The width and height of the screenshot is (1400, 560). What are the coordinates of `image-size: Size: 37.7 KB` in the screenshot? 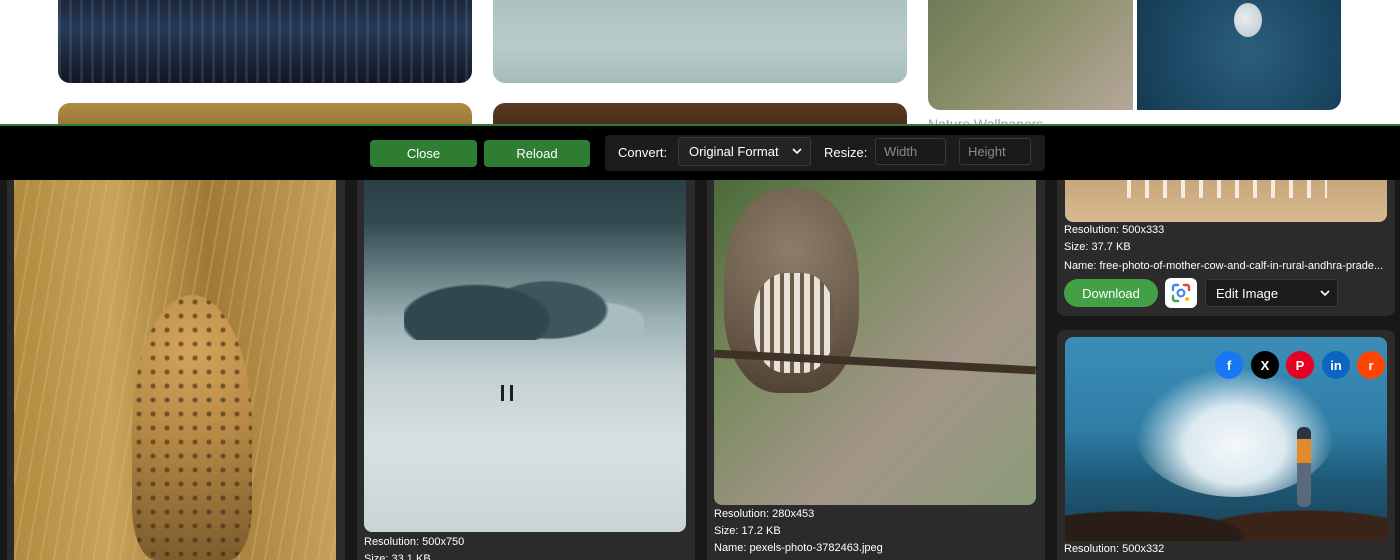 It's located at (1097, 247).